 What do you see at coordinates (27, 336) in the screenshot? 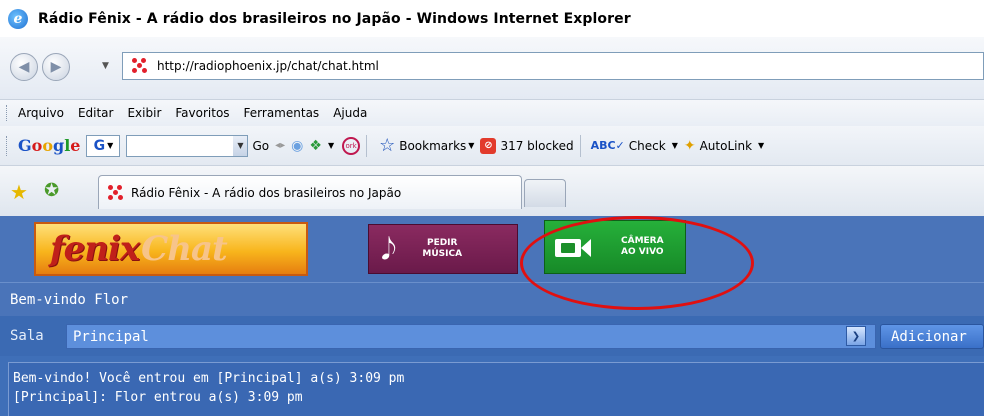
I see `room-label: Sala` at bounding box center [27, 336].